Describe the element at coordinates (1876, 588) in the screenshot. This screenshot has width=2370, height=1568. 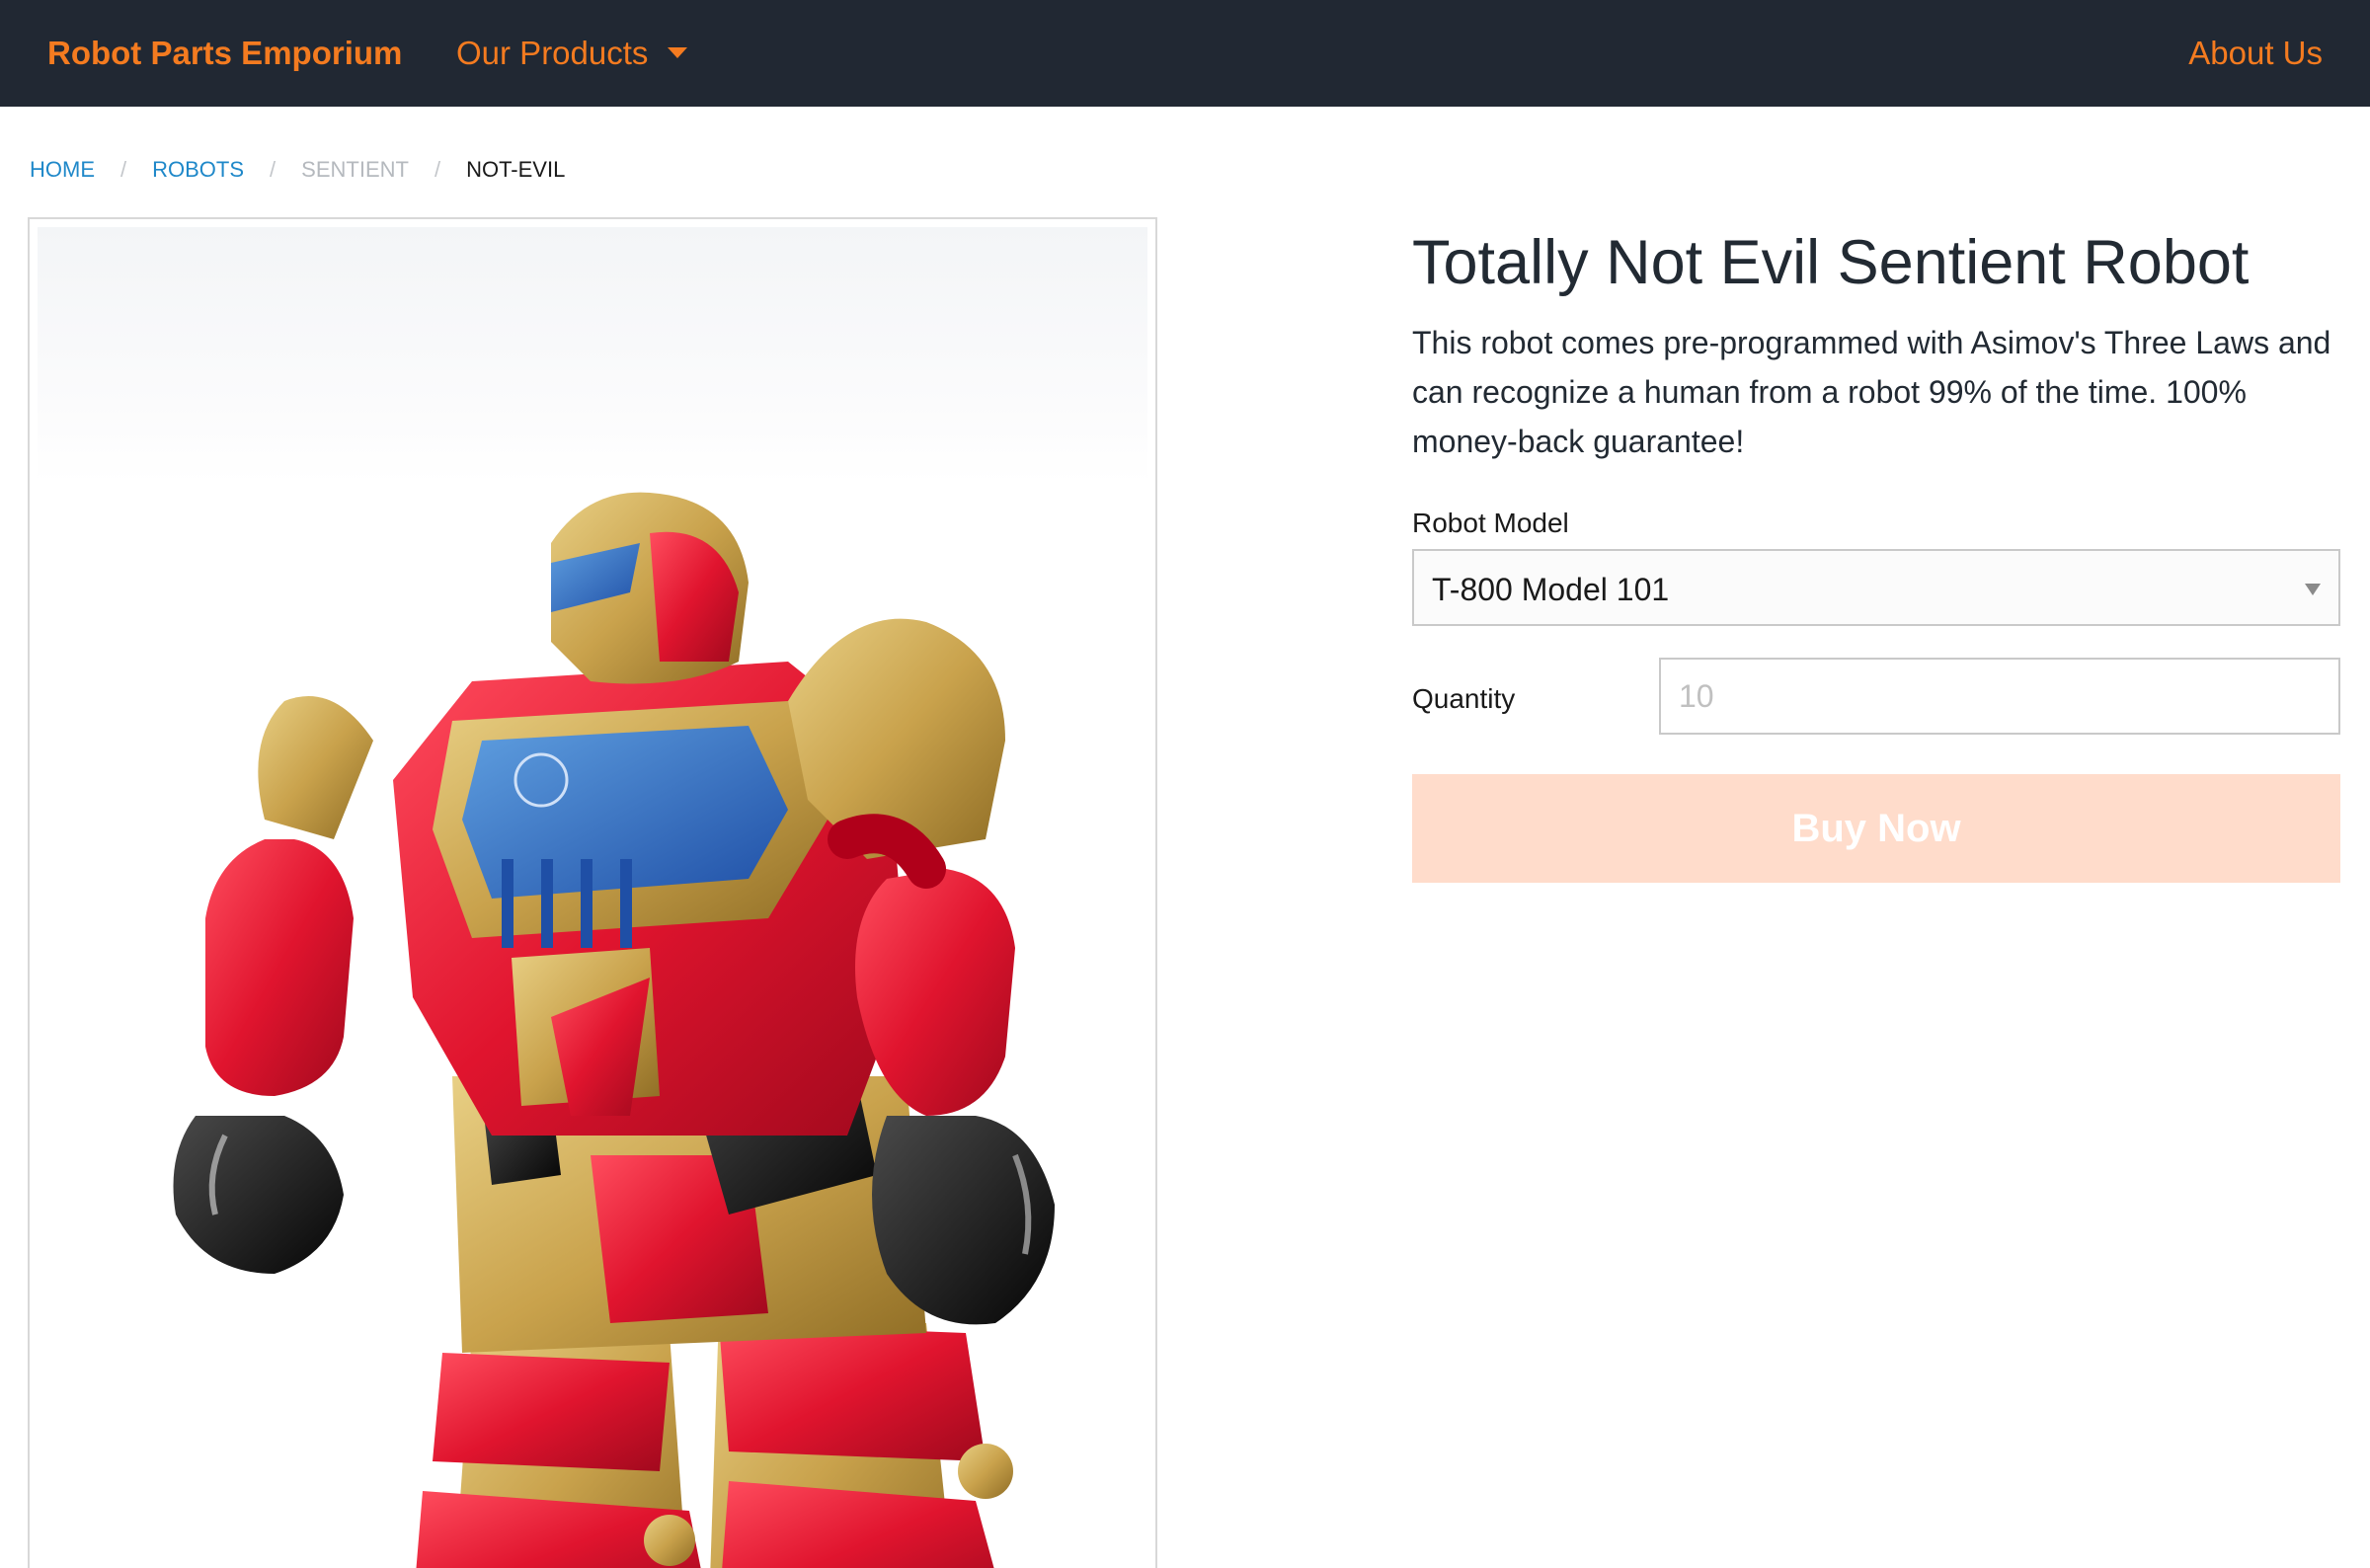
I see `robot-model-select: T-800 Model 101` at that location.